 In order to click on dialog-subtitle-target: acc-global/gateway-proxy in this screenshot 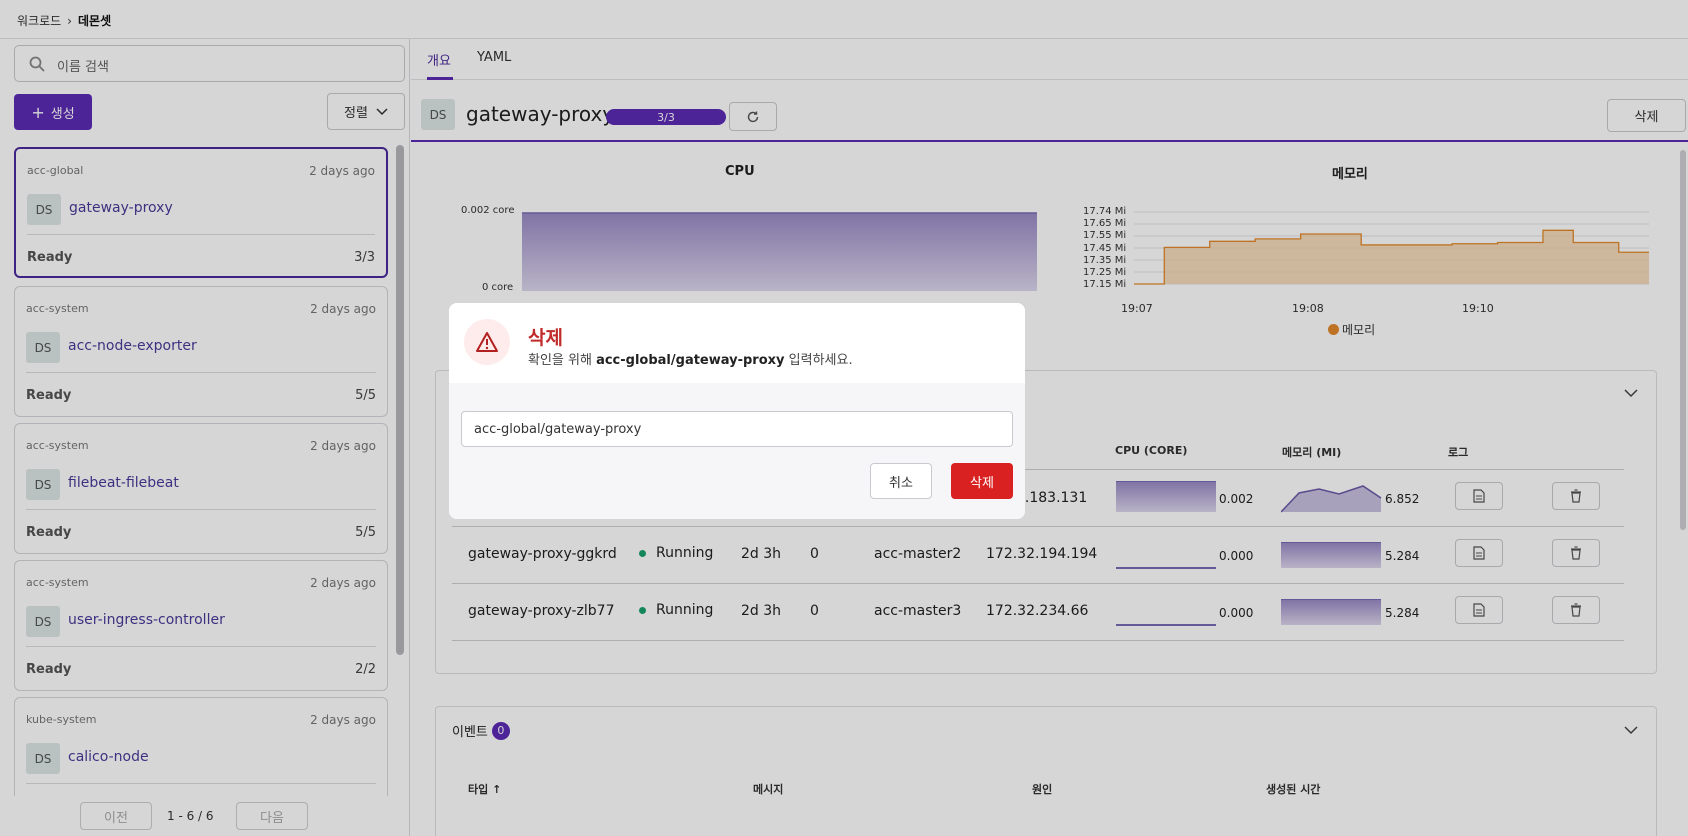, I will do `click(690, 360)`.